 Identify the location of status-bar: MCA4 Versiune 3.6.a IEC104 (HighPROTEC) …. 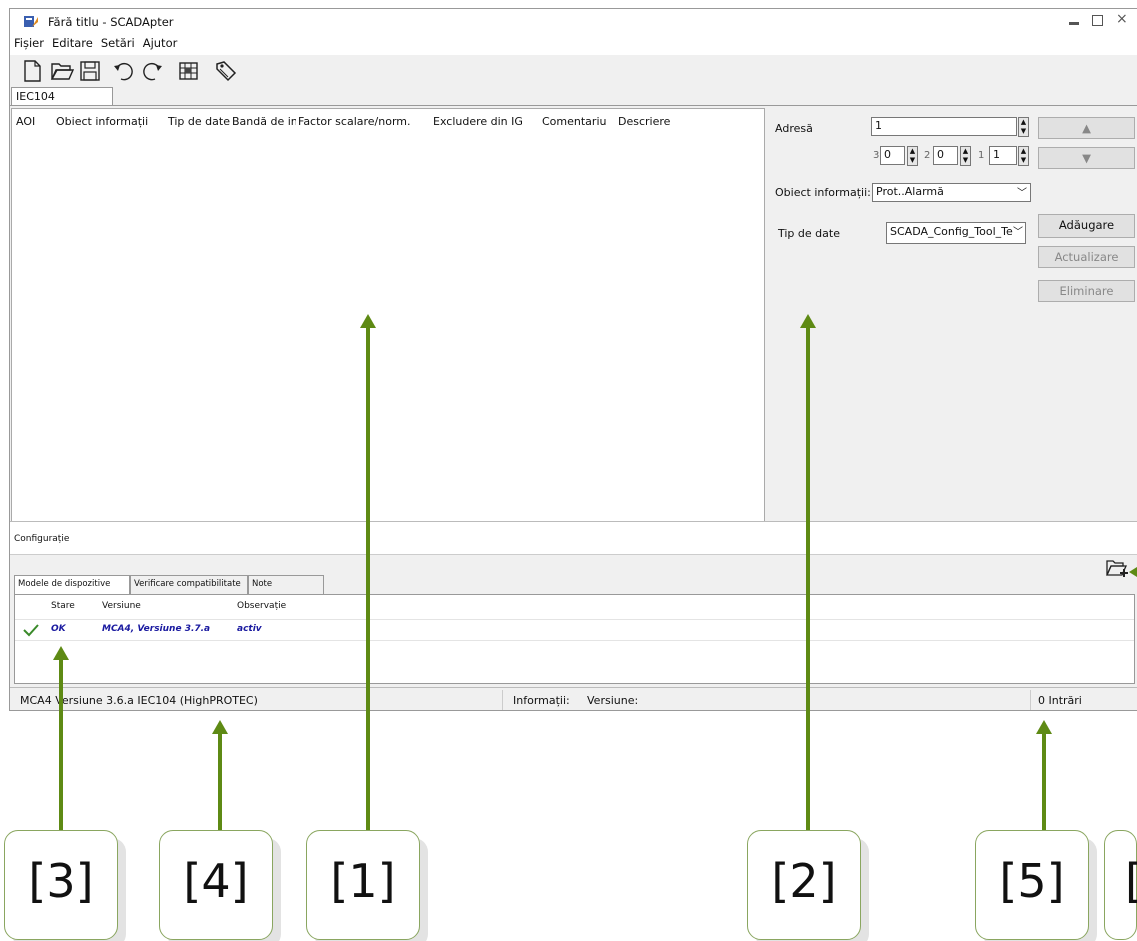
(573, 699).